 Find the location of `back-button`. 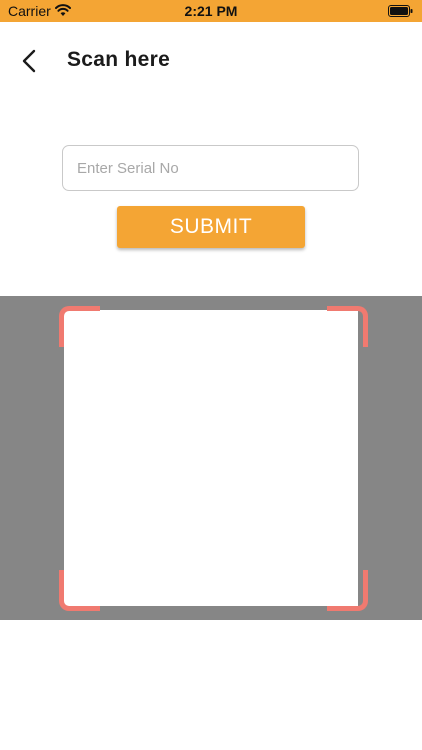

back-button is located at coordinates (29, 61).